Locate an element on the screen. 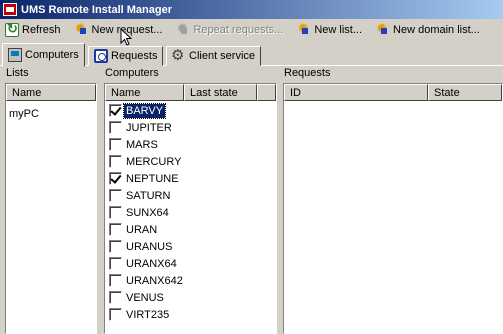  tab-requests: Requests is located at coordinates (126, 56).